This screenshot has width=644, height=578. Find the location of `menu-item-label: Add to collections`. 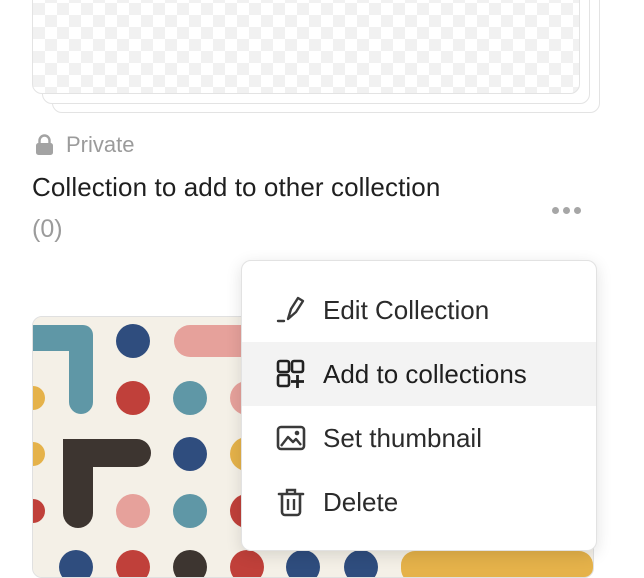

menu-item-label: Add to collections is located at coordinates (425, 373).